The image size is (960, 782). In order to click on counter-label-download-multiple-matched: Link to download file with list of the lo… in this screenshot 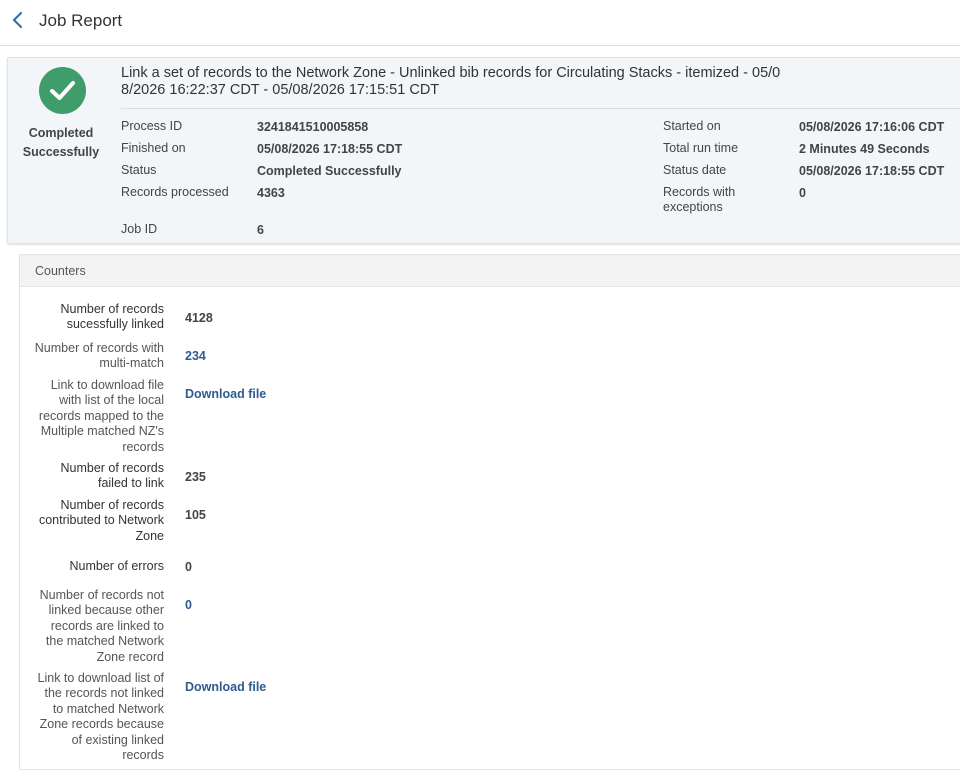, I will do `click(101, 416)`.